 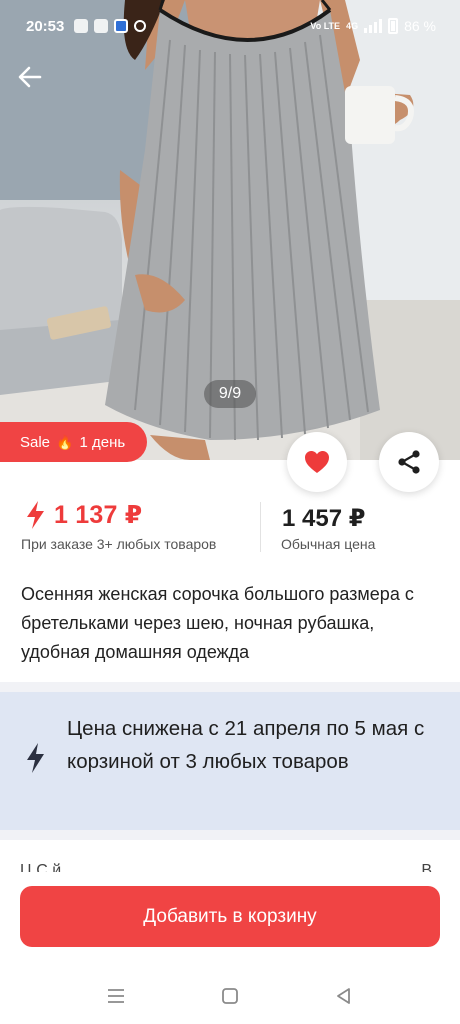 What do you see at coordinates (121, 26) in the screenshot?
I see `shield-icon` at bounding box center [121, 26].